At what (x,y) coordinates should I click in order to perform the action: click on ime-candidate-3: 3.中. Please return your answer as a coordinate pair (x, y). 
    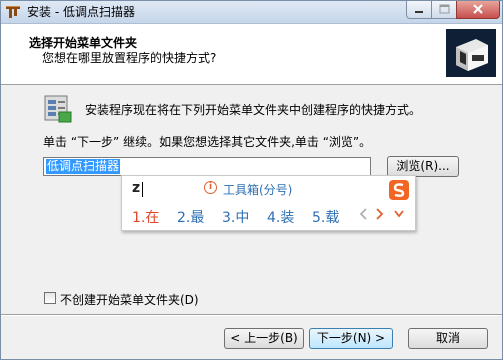
    Looking at the image, I should click on (235, 217).